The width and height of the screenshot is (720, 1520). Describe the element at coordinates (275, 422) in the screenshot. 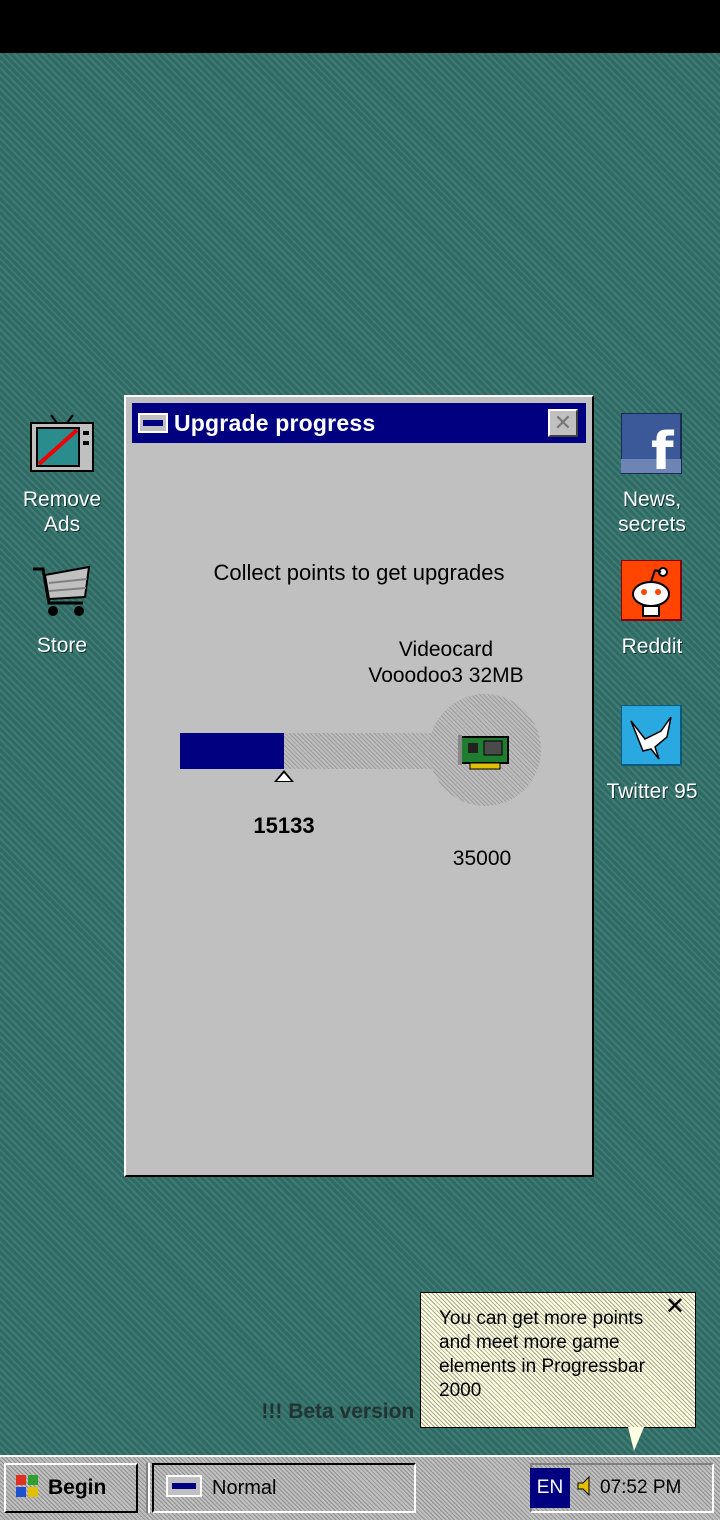

I see `window-title: Upgrade progress` at that location.